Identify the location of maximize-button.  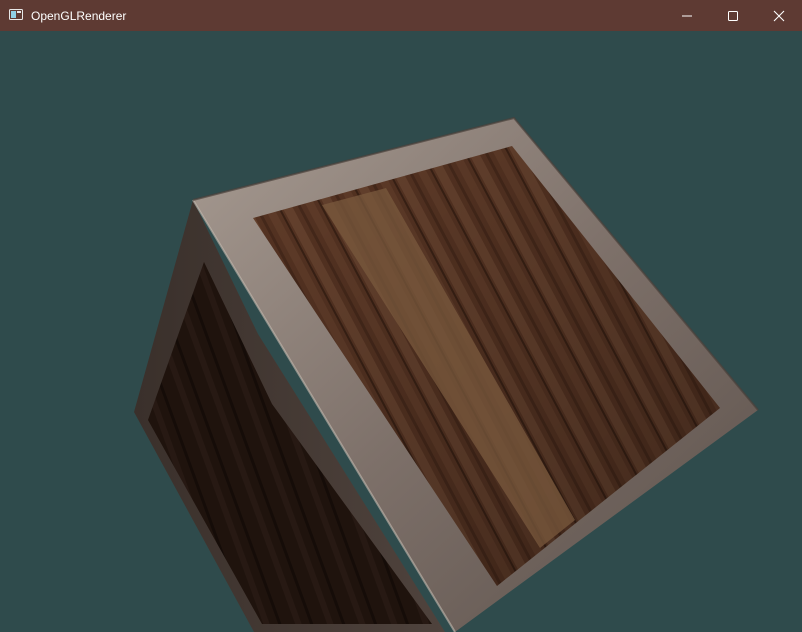
(733, 15).